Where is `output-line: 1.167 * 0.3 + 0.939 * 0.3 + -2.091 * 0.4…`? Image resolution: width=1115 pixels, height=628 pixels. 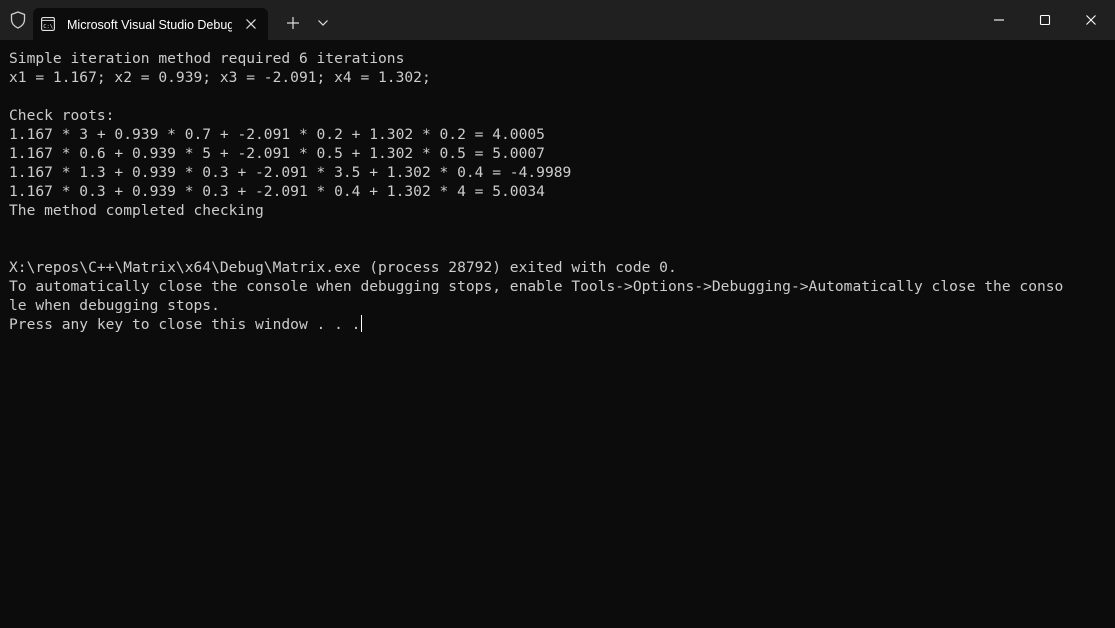 output-line: 1.167 * 0.3 + 0.939 * 0.3 + -2.091 * 0.4… is located at coordinates (277, 191).